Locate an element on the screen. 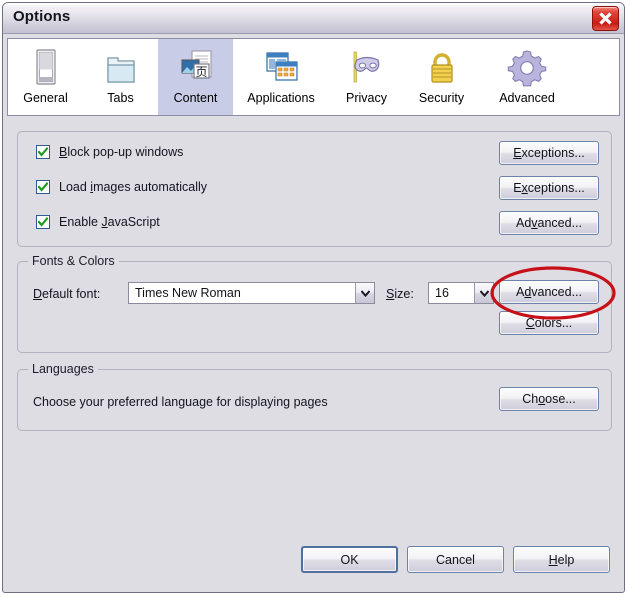 This screenshot has height=597, width=629. page-window-icon is located at coordinates (46, 68).